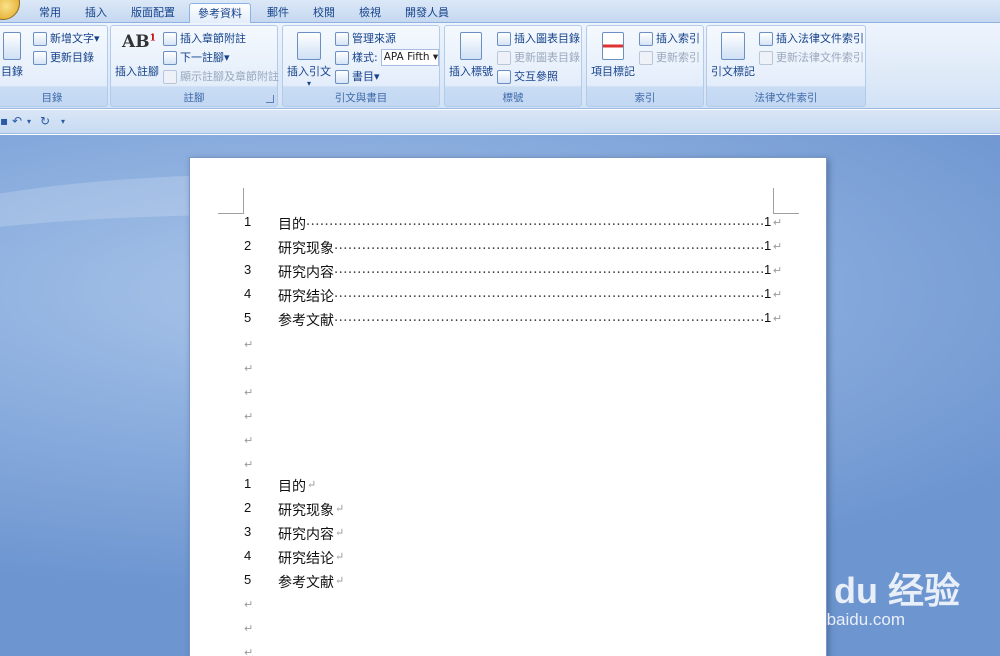 The width and height of the screenshot is (1000, 656). I want to click on insert-table-of-authorities-label: 插入法律文件索引, so click(820, 38).